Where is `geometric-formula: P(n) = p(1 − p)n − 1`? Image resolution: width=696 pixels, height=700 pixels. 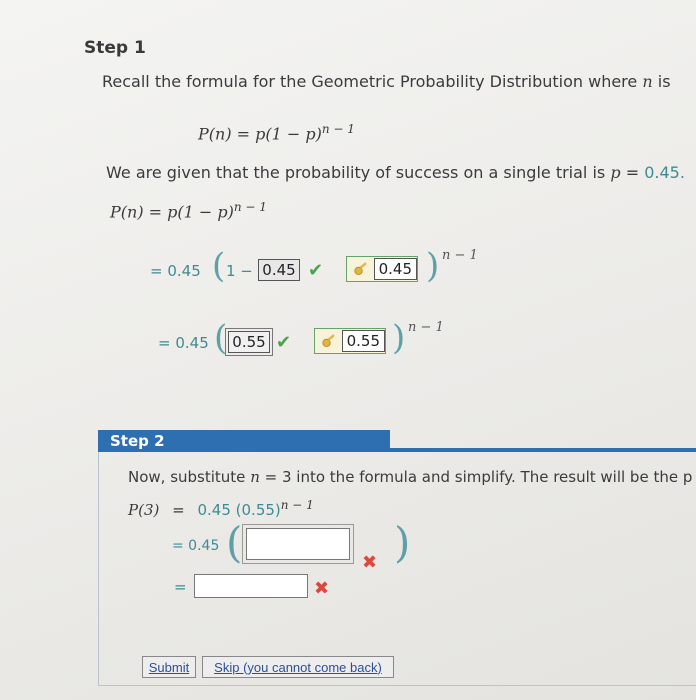 geometric-formula: P(n) = p(1 − p)n − 1 is located at coordinates (276, 132).